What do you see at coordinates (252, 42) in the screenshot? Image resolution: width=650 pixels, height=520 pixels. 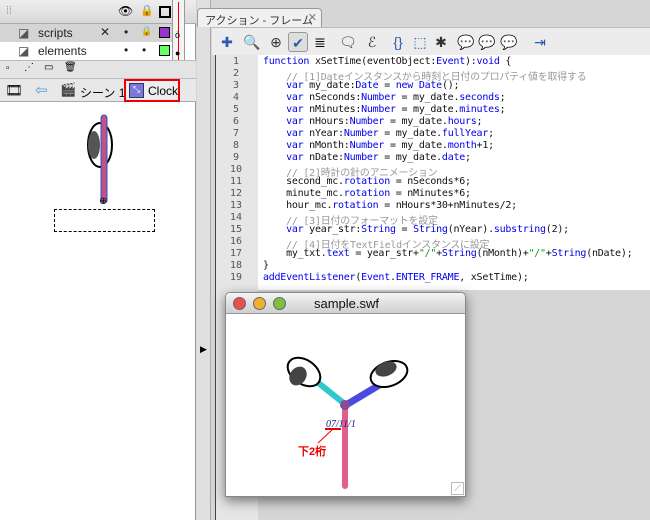 I see `find-icon: 🔍` at bounding box center [252, 42].